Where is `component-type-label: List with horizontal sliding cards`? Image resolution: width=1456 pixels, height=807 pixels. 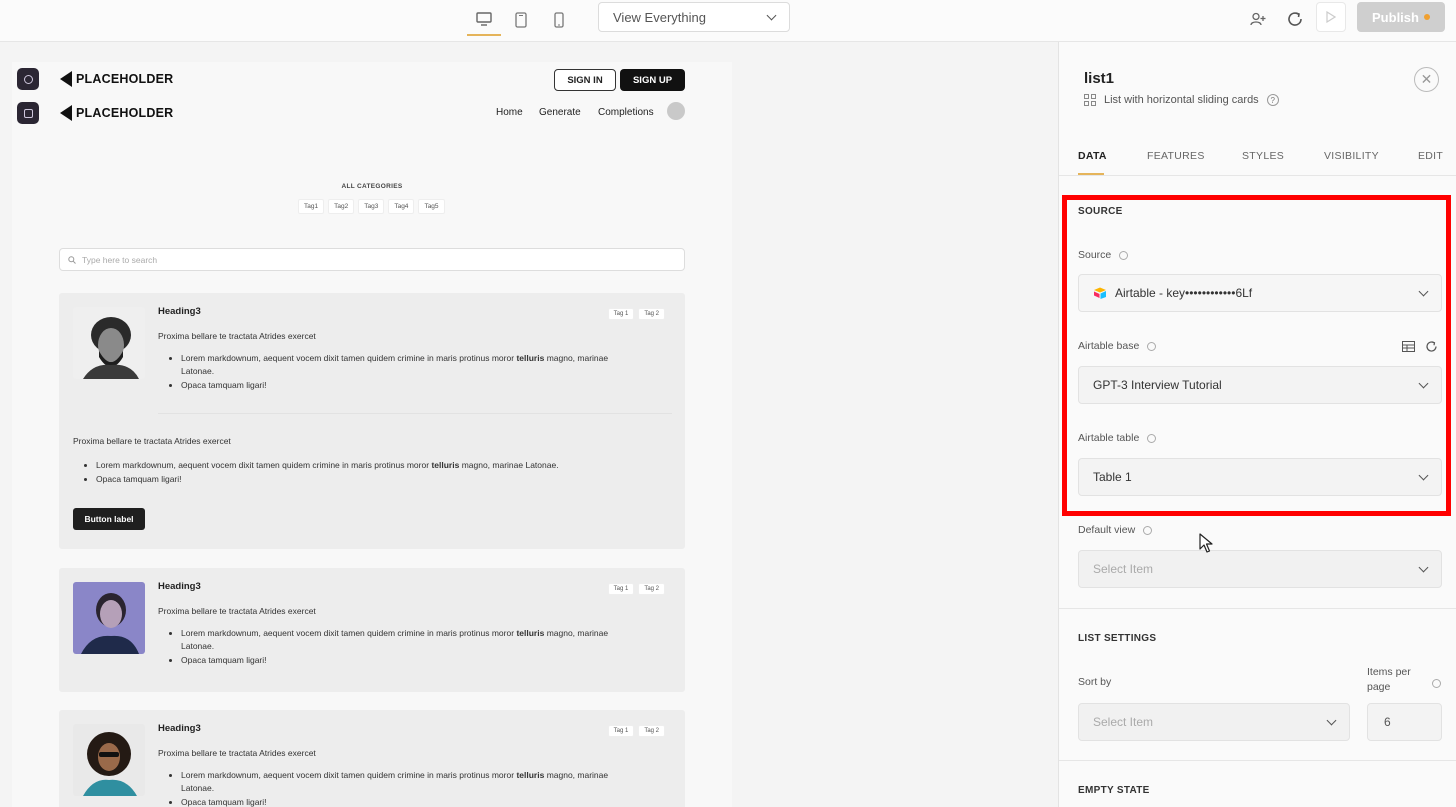 component-type-label: List with horizontal sliding cards is located at coordinates (1181, 100).